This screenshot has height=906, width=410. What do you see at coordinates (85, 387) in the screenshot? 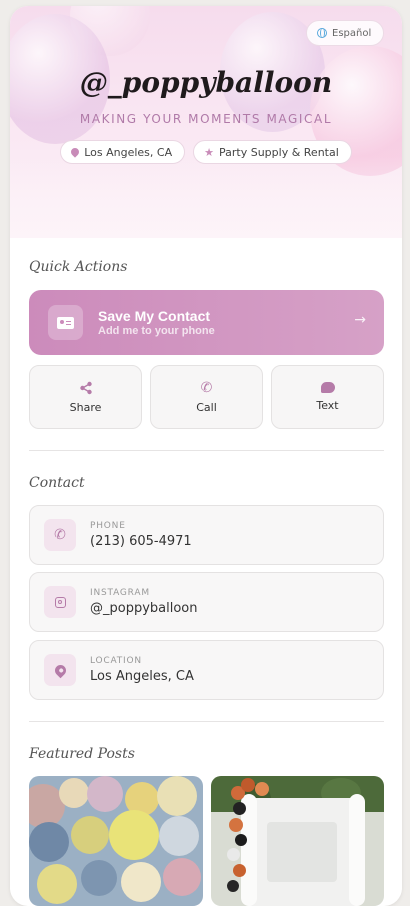
I see `share-icon` at bounding box center [85, 387].